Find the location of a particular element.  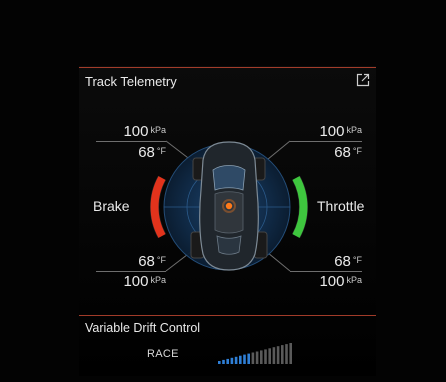

rr-pressure-unit: kPa is located at coordinates (354, 280).